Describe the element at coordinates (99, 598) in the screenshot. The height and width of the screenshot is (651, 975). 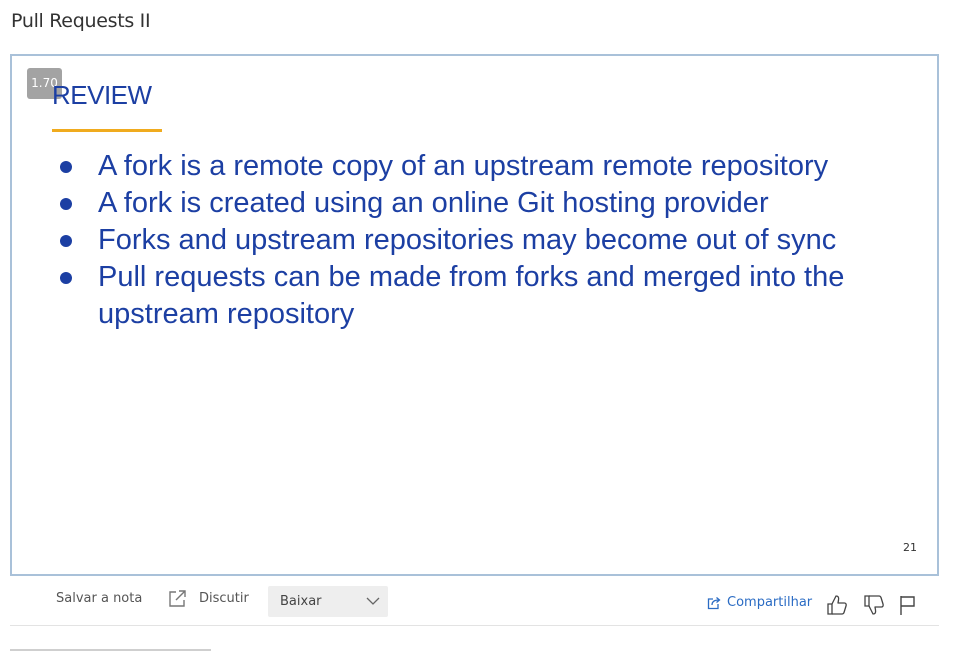
I see `save-note-button: Salvar a nota` at that location.